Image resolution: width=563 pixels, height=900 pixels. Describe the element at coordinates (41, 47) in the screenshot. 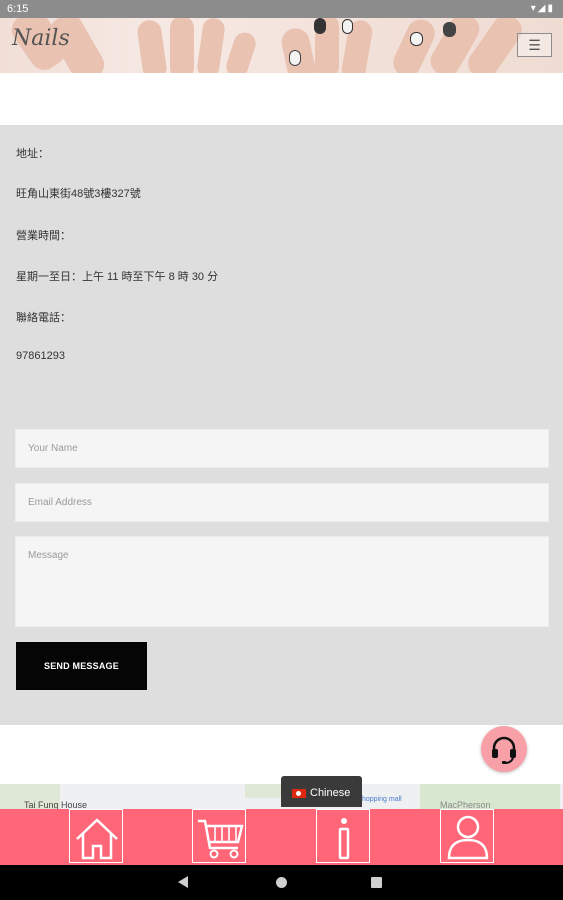

I see `brand-logo: Nails` at that location.